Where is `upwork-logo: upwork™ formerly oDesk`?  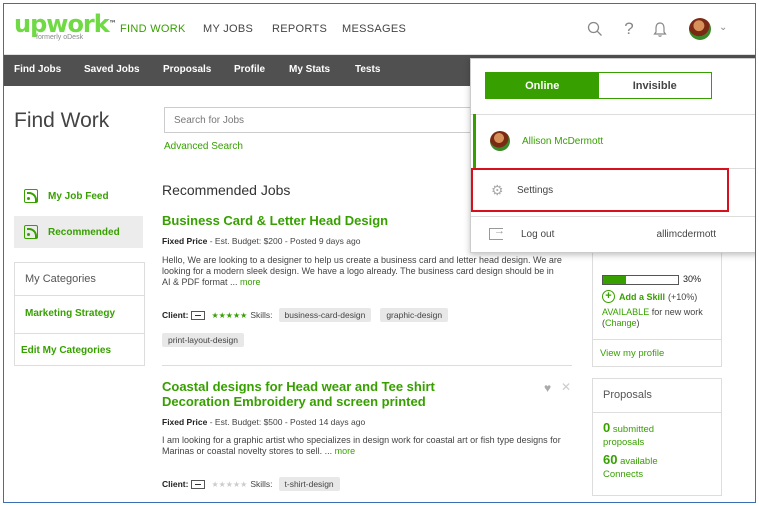 upwork-logo: upwork™ formerly oDesk is located at coordinates (65, 26).